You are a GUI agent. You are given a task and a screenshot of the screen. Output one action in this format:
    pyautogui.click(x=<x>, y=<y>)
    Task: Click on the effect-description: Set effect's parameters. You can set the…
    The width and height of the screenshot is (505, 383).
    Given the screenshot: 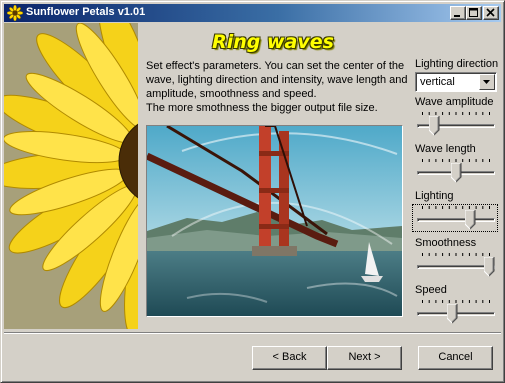 What is the action you would take?
    pyautogui.click(x=278, y=87)
    